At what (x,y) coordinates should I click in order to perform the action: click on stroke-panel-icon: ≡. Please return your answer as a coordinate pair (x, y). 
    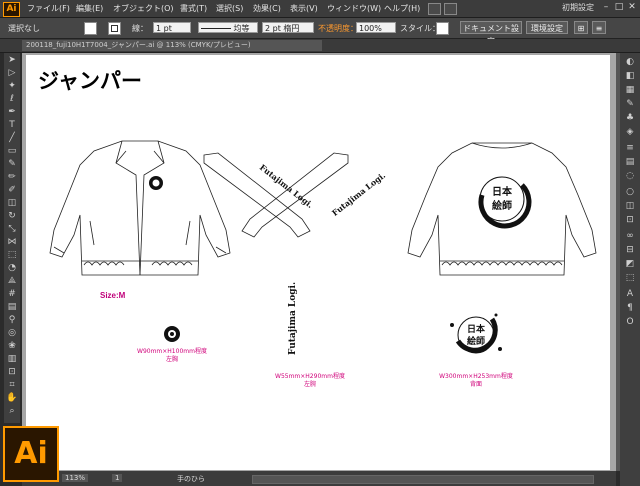
    Looking at the image, I should click on (630, 148).